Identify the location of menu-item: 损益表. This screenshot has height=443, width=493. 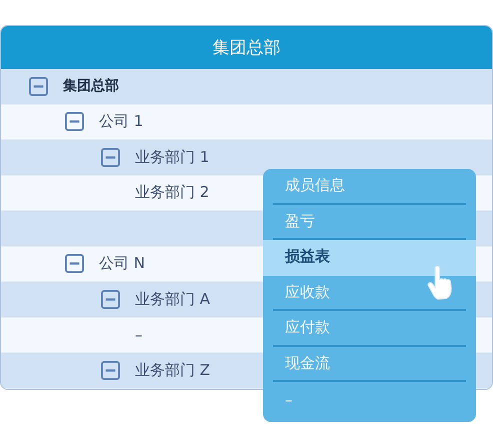
(369, 258).